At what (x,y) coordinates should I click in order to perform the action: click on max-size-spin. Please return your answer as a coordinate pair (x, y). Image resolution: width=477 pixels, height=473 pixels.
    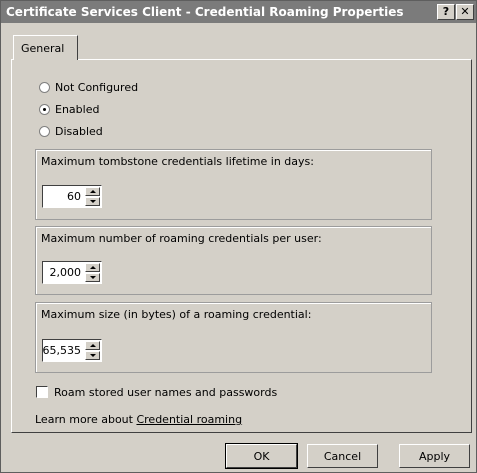
    Looking at the image, I should click on (92, 350).